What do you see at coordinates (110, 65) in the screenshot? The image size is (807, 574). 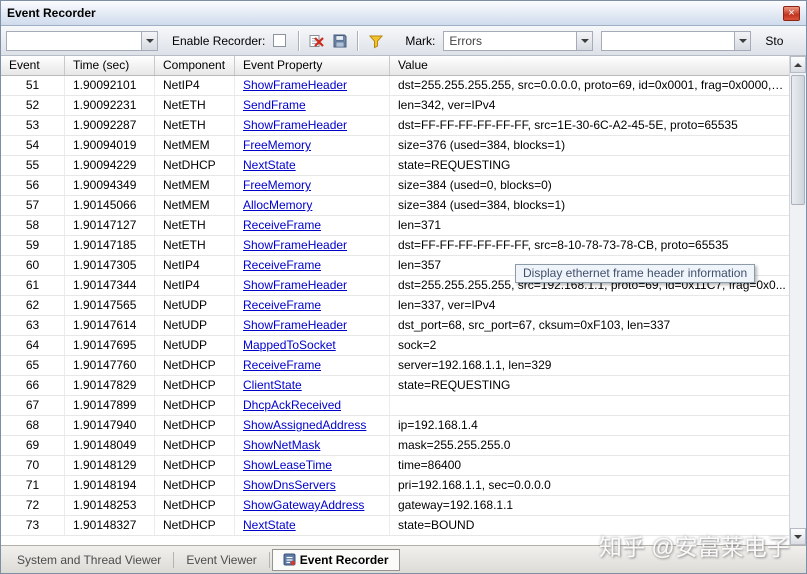 I see `column-header-time: Time (sec)` at bounding box center [110, 65].